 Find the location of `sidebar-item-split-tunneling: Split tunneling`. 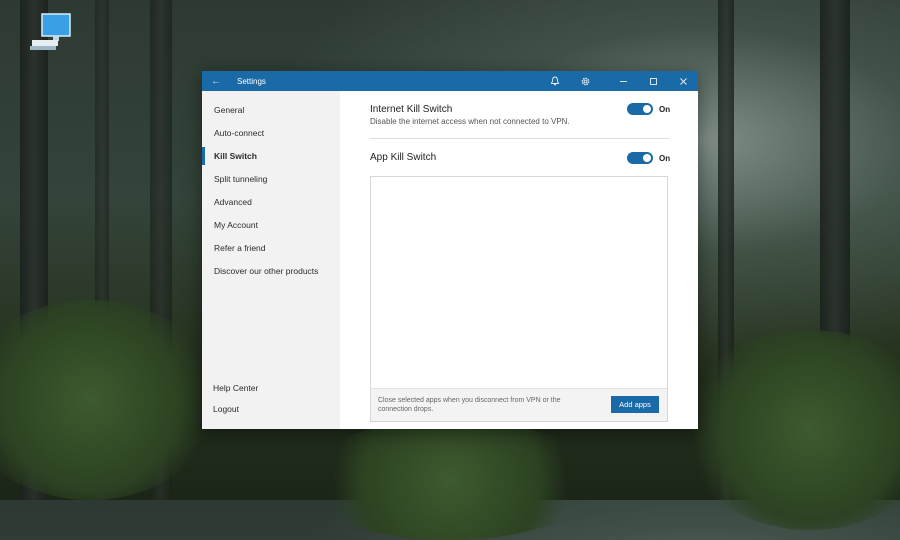

sidebar-item-split-tunneling: Split tunneling is located at coordinates (271, 179).